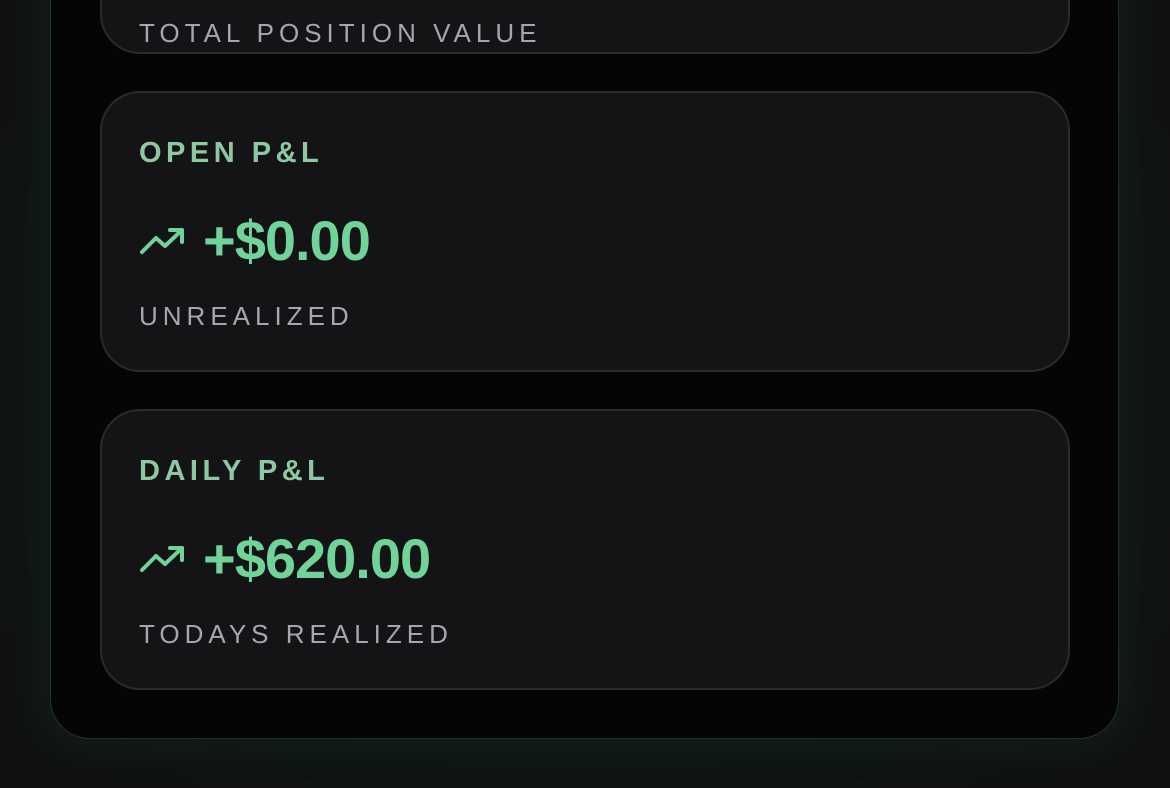  What do you see at coordinates (585, 27) in the screenshot?
I see `total-position-value-card: TOTAL POSITION VALUE` at bounding box center [585, 27].